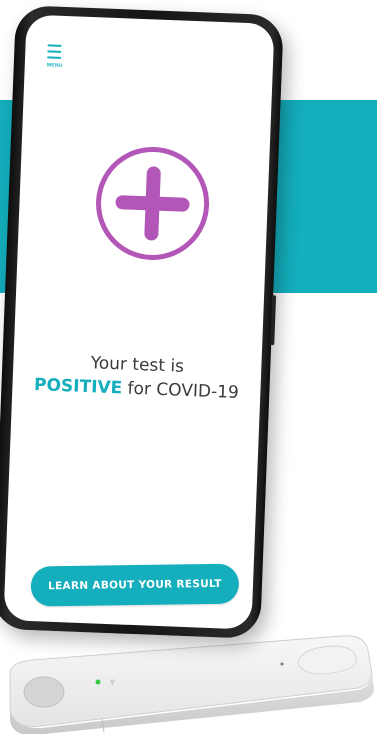  Describe the element at coordinates (153, 203) in the screenshot. I see `plus-circle-icon` at that location.